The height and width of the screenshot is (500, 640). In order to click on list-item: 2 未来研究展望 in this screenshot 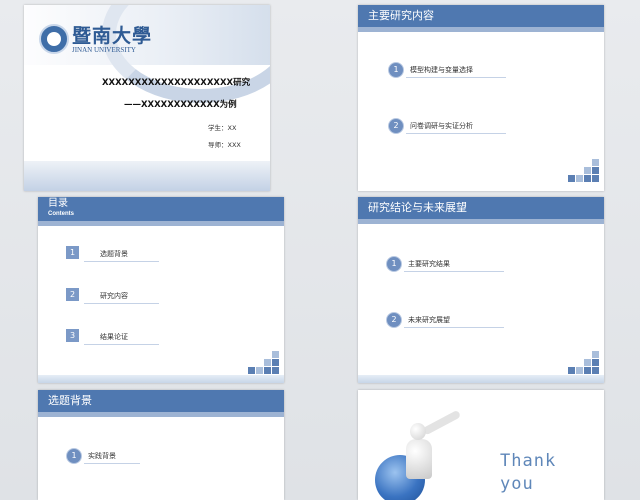, I will do `click(461, 320)`.